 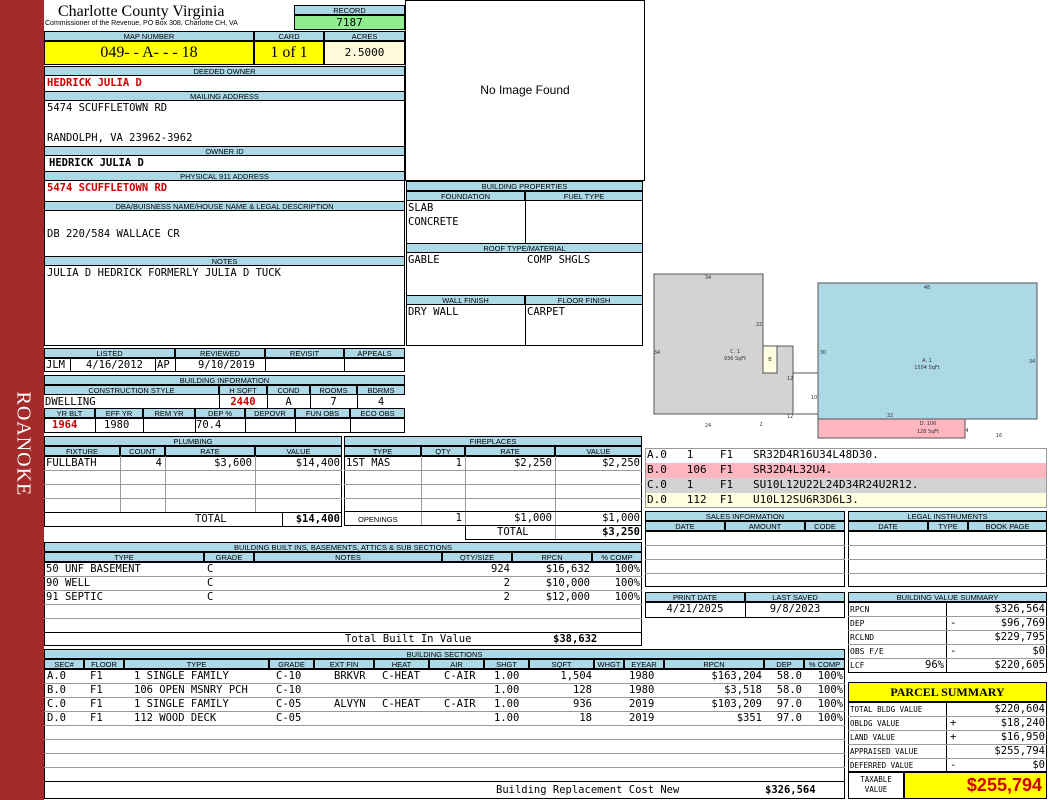 What do you see at coordinates (349, 22) in the screenshot?
I see `record-value: 7187` at bounding box center [349, 22].